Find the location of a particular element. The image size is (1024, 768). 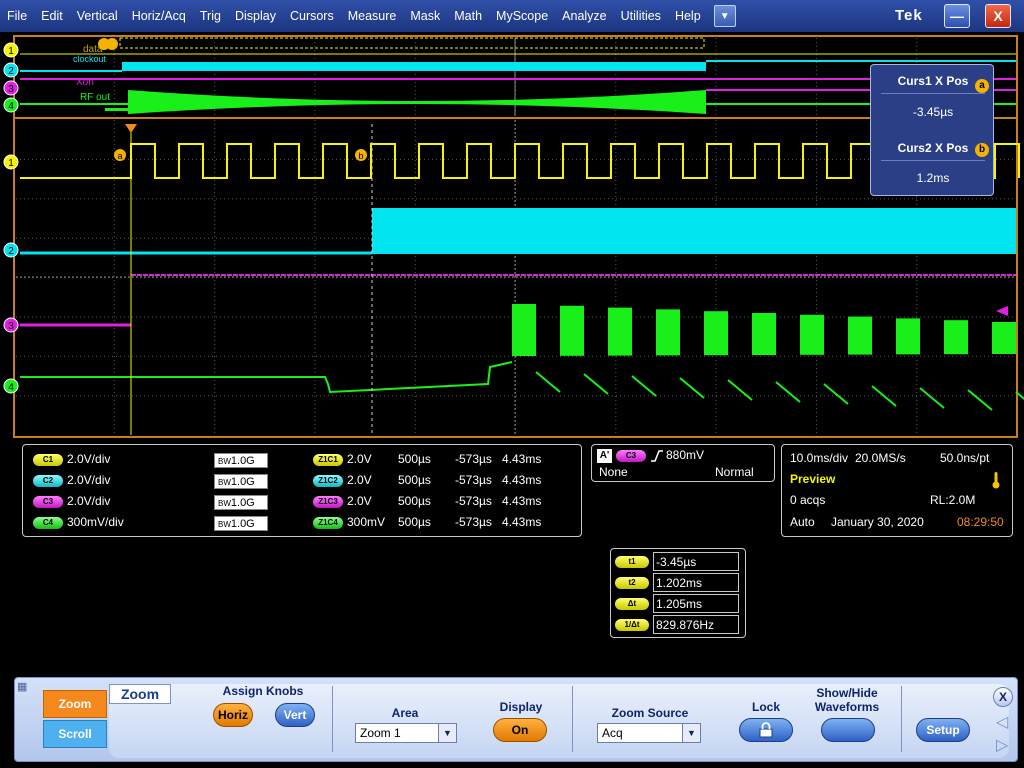

channel-scale: 300mV/div is located at coordinates (95, 522).